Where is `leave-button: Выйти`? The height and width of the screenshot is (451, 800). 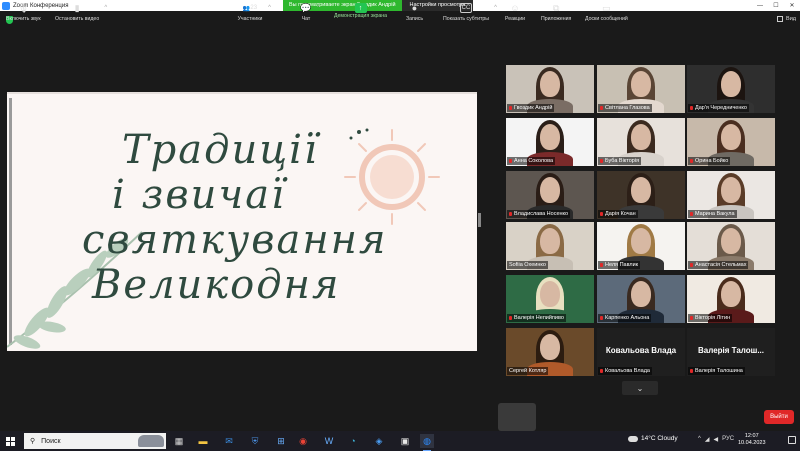 leave-button: Выйти is located at coordinates (779, 417).